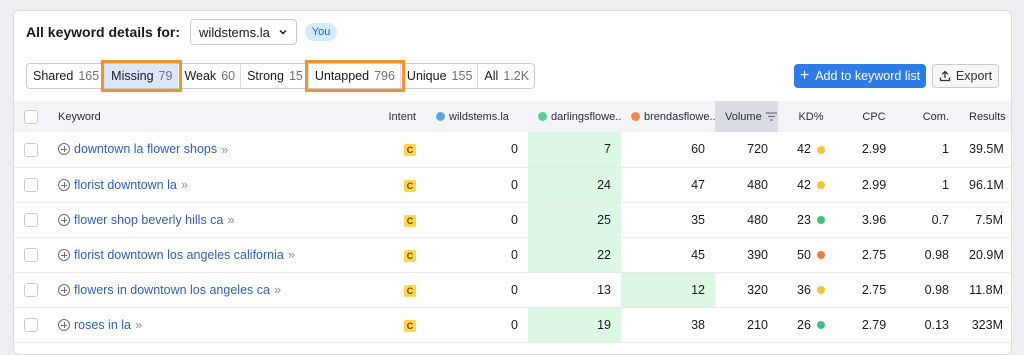 This screenshot has height=355, width=1024. I want to click on keyword-link: florist downtown la, so click(125, 185).